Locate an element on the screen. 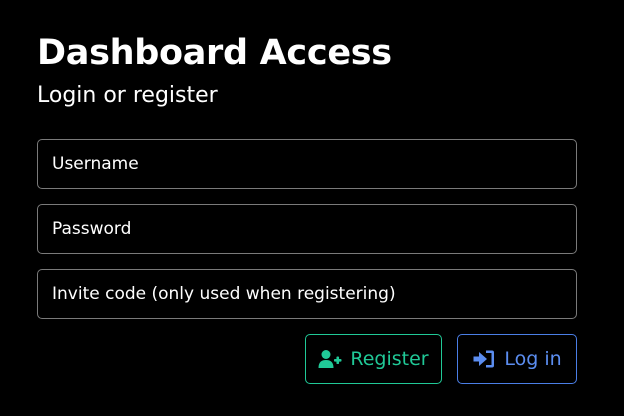  invite-code-input is located at coordinates (307, 294).